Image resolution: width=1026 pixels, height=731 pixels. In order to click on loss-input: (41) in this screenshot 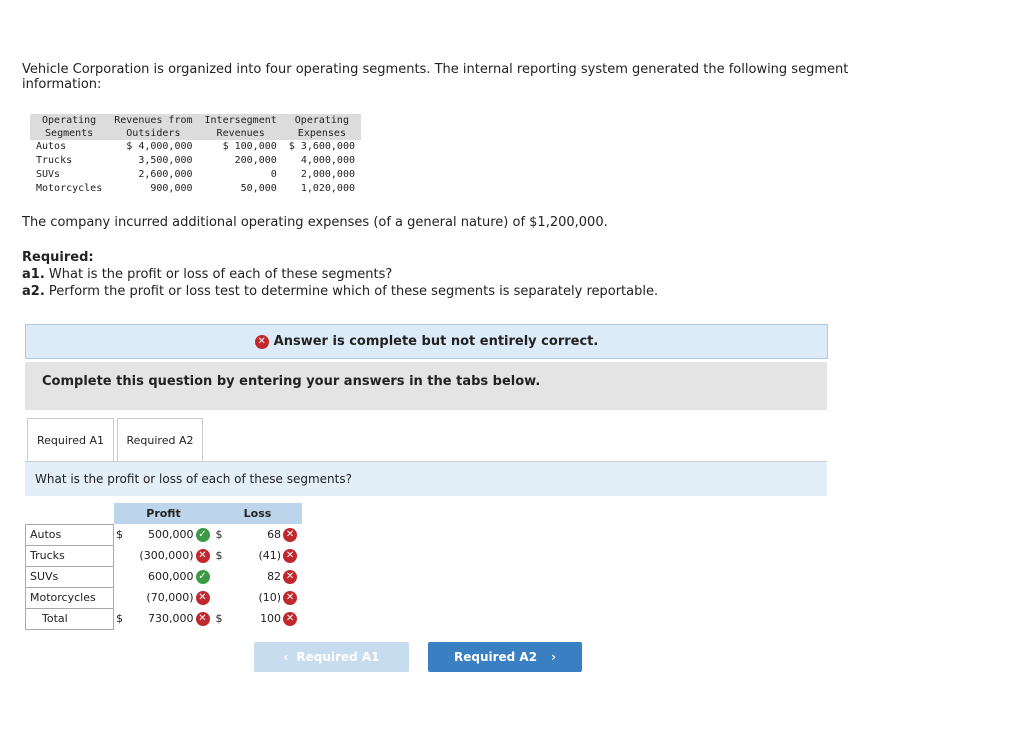, I will do `click(255, 555)`.